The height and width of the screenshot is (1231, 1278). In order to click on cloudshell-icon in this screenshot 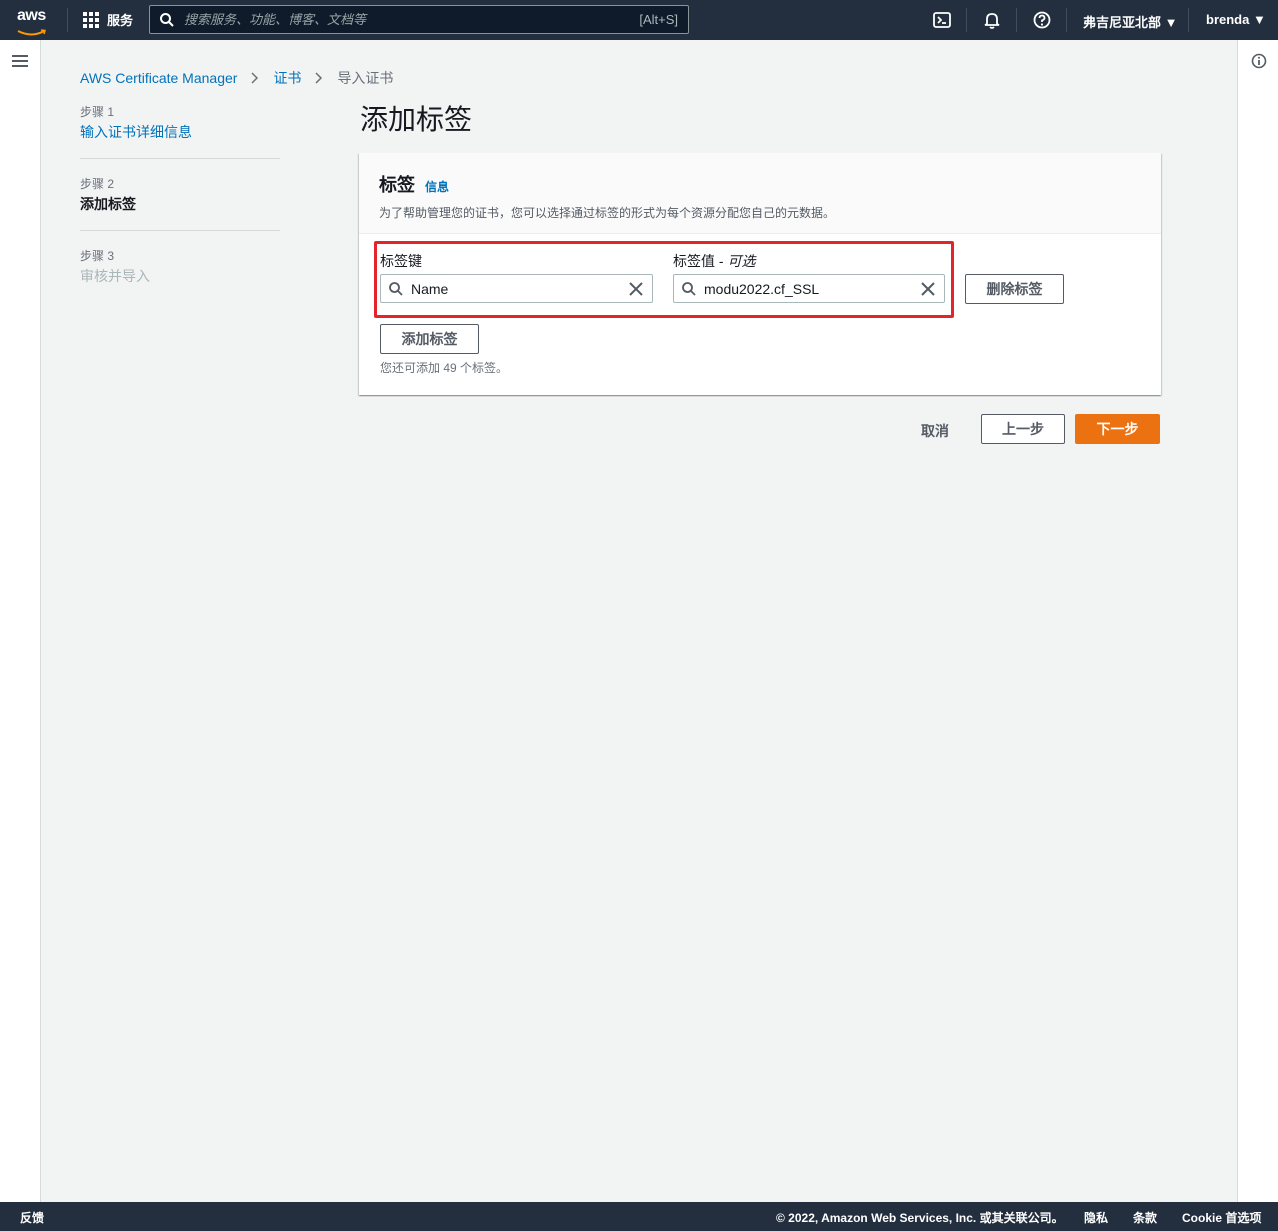, I will do `click(942, 20)`.